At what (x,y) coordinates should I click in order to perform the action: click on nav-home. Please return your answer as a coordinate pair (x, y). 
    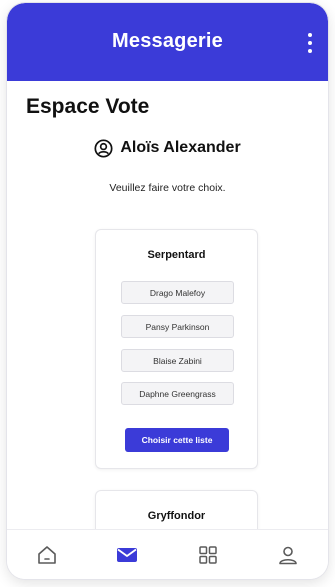
    Looking at the image, I should click on (47, 555).